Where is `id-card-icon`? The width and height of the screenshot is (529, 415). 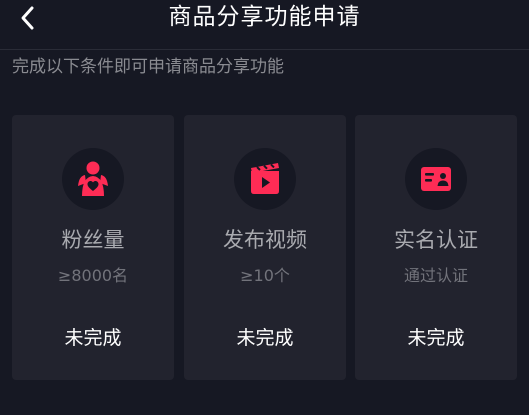 id-card-icon is located at coordinates (436, 179).